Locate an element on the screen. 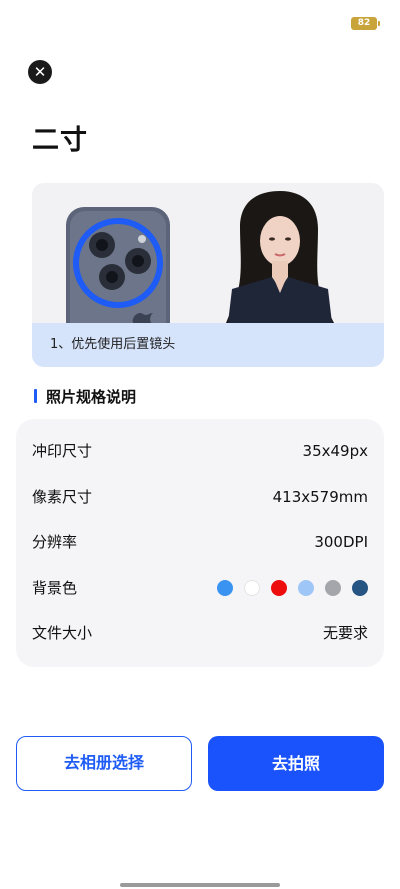  spec-value: 35x49px is located at coordinates (335, 451).